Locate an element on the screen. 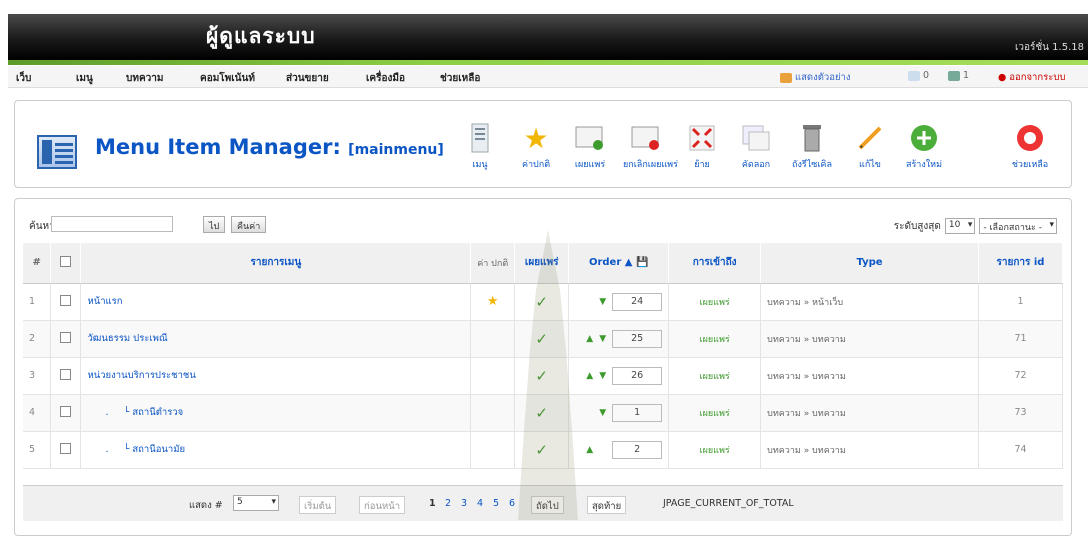  display-label: แสดง # is located at coordinates (206, 505).